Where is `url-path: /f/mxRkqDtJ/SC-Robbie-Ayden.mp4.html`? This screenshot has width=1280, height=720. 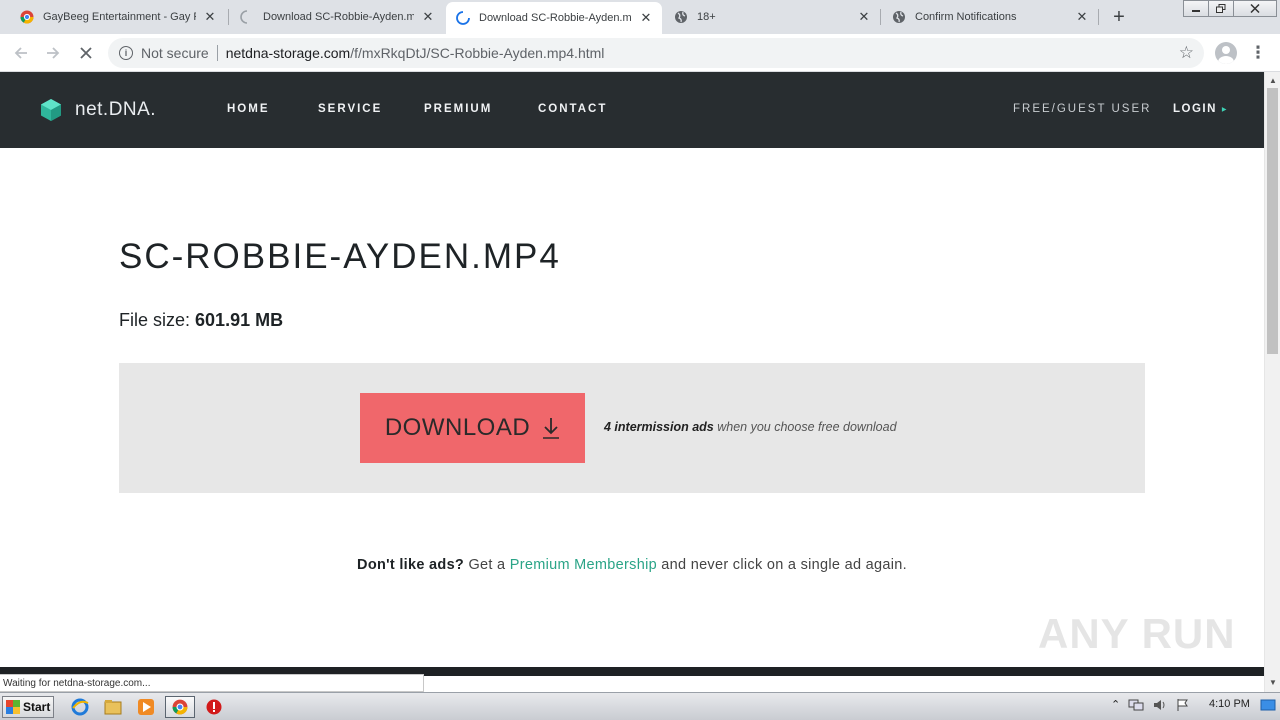
url-path: /f/mxRkqDtJ/SC-Robbie-Ayden.mp4.html is located at coordinates (477, 53).